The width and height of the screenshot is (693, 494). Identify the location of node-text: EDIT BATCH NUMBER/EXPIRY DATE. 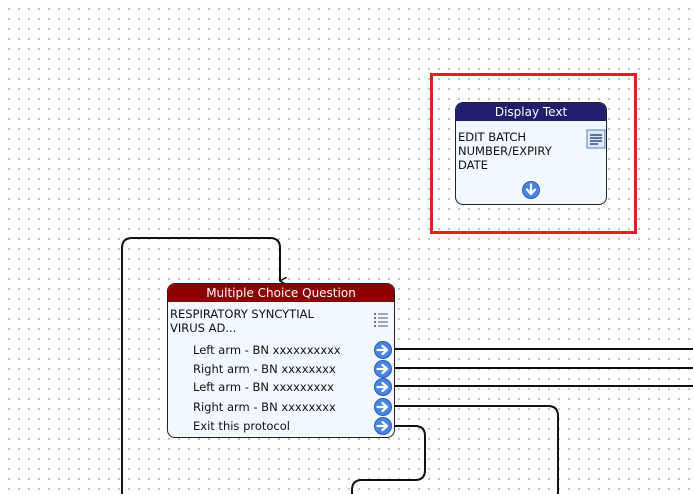
(505, 151).